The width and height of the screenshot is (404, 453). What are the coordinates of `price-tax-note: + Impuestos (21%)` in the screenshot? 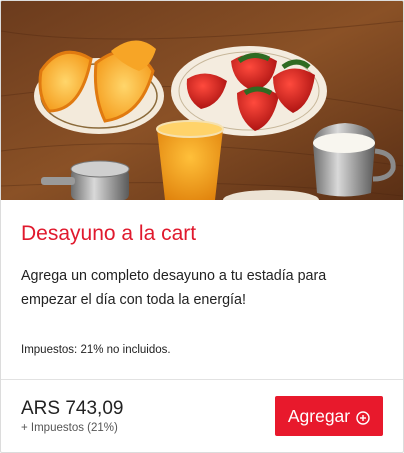 It's located at (69, 428).